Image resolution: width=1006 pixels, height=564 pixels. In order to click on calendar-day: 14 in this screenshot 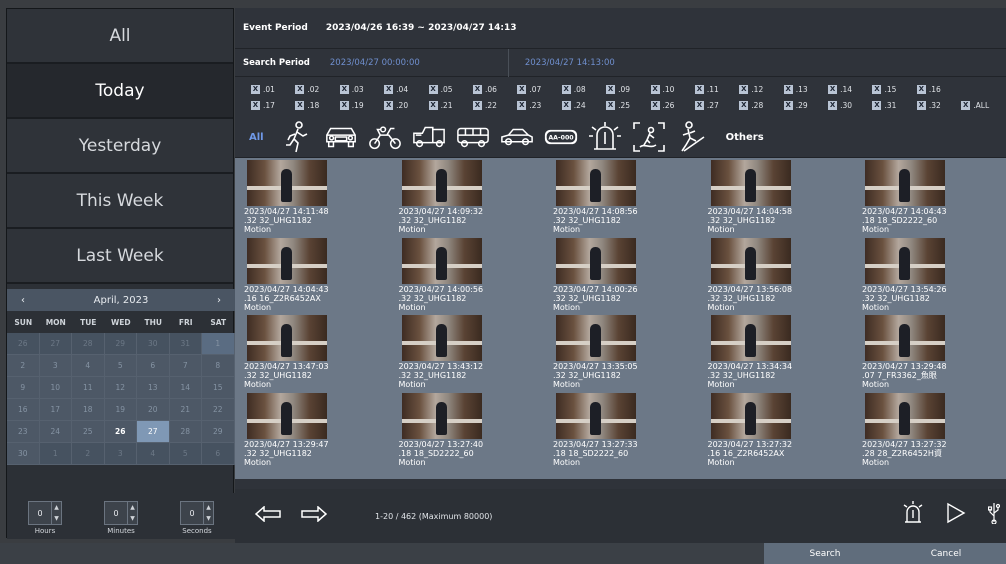, I will do `click(185, 388)`.